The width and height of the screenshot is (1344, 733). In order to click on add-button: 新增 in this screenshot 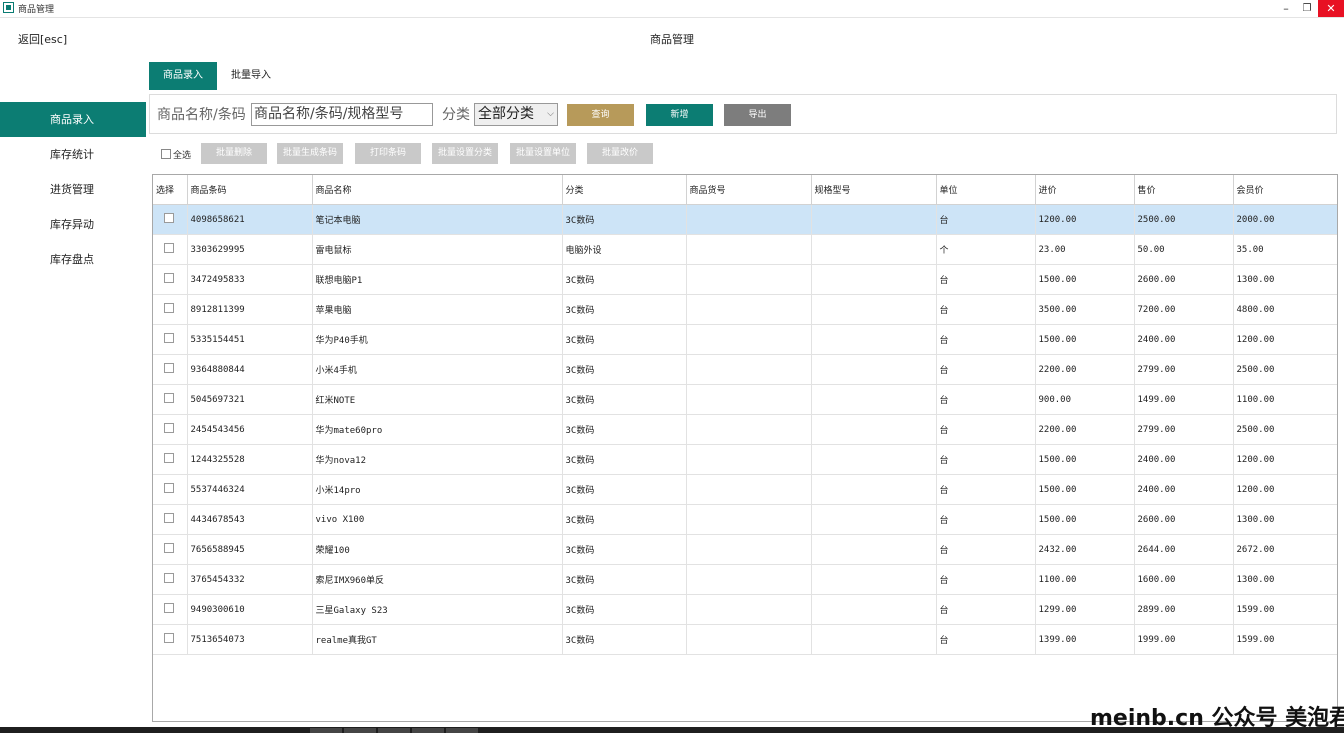, I will do `click(679, 115)`.